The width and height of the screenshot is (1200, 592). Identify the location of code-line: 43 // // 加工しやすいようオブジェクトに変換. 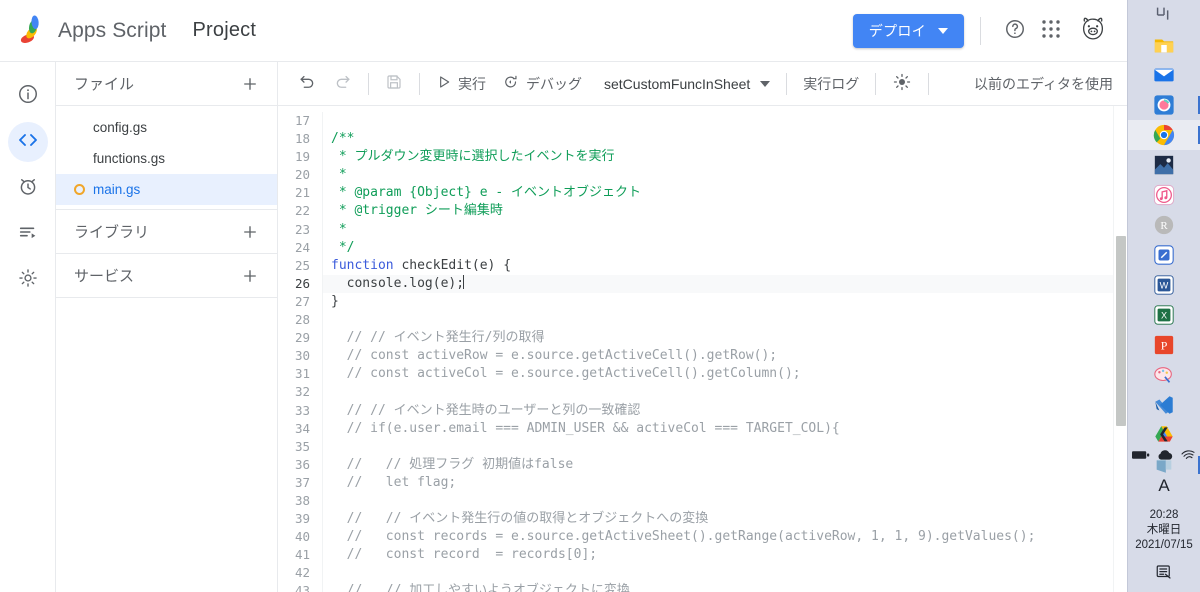
(695, 587).